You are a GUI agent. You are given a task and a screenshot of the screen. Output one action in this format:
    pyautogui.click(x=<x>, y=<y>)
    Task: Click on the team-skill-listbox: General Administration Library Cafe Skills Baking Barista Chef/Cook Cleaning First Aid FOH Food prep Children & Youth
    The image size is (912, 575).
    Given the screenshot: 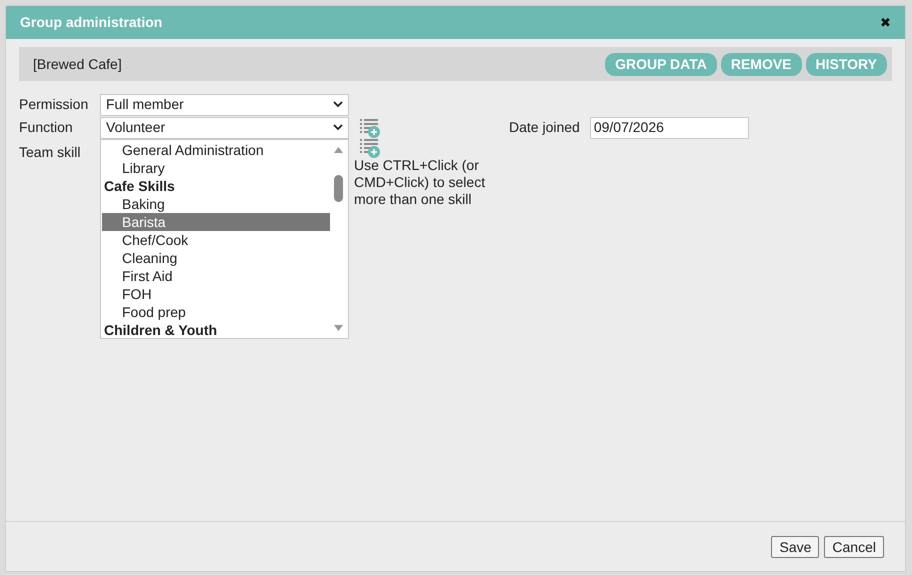 What is the action you would take?
    pyautogui.click(x=224, y=239)
    